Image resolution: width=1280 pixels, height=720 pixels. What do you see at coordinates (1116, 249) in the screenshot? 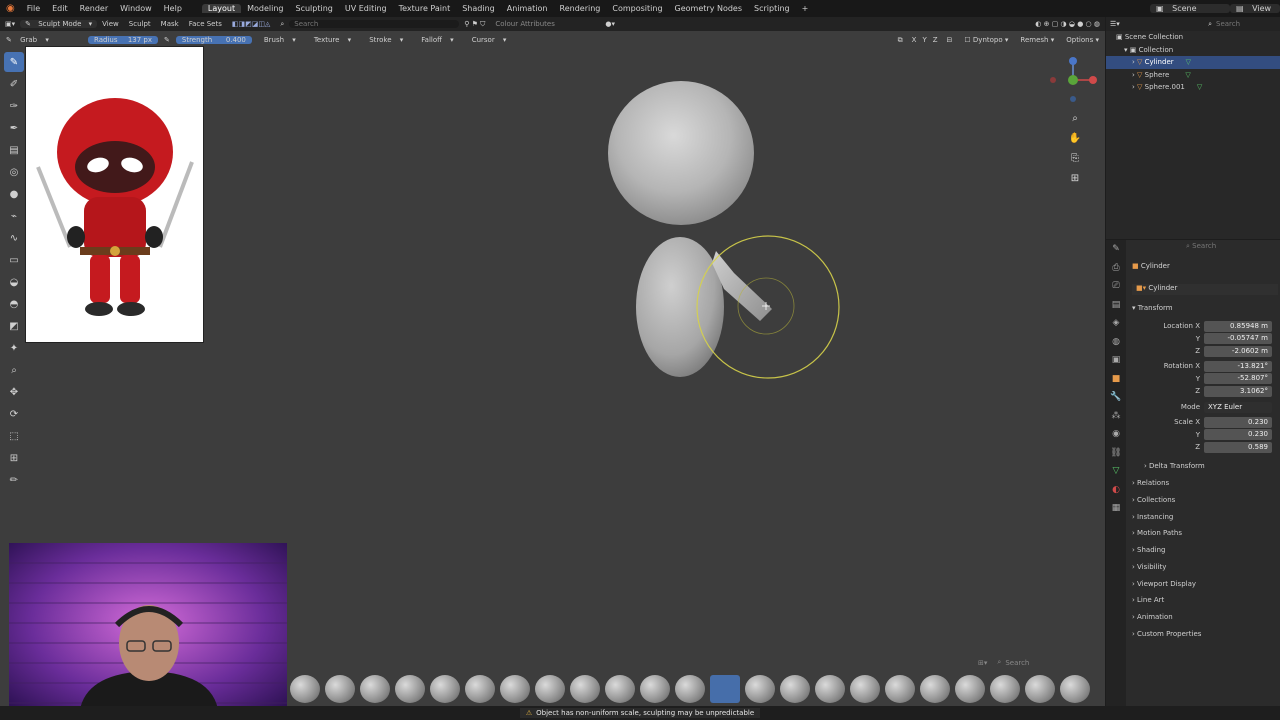
I see `tool-tab-icon: ✎` at bounding box center [1116, 249].